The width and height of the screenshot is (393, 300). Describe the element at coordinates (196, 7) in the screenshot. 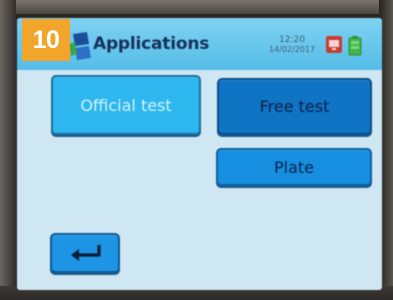

I see `device-bezel-top` at that location.